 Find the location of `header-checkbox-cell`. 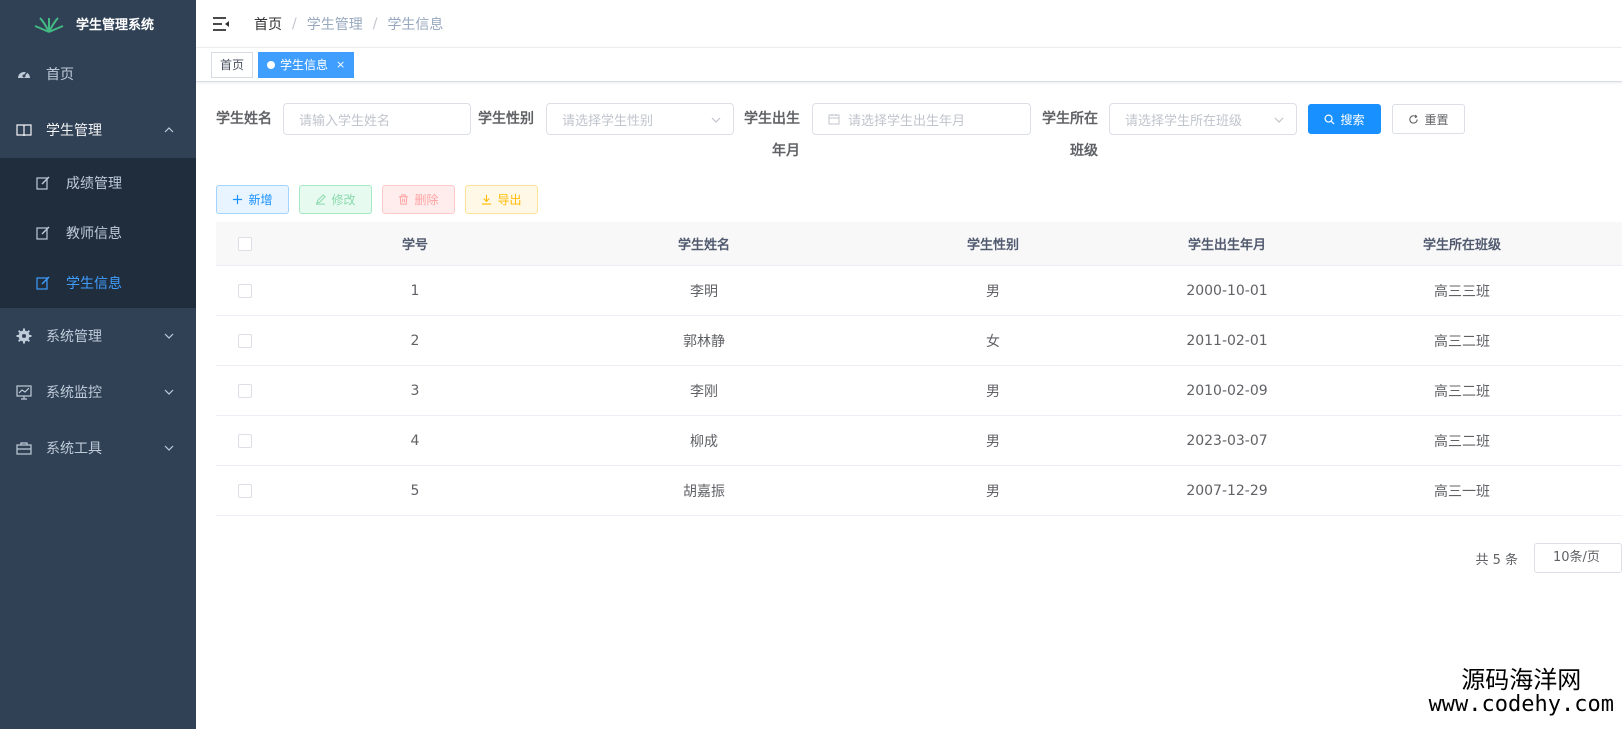

header-checkbox-cell is located at coordinates (245, 243).